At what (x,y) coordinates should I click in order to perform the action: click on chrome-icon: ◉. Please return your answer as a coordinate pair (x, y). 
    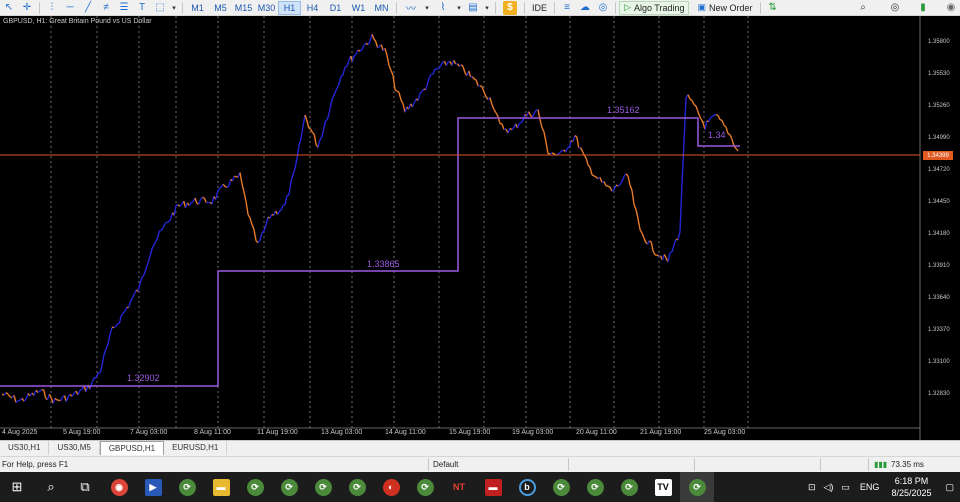
    Looking at the image, I should click on (119, 487).